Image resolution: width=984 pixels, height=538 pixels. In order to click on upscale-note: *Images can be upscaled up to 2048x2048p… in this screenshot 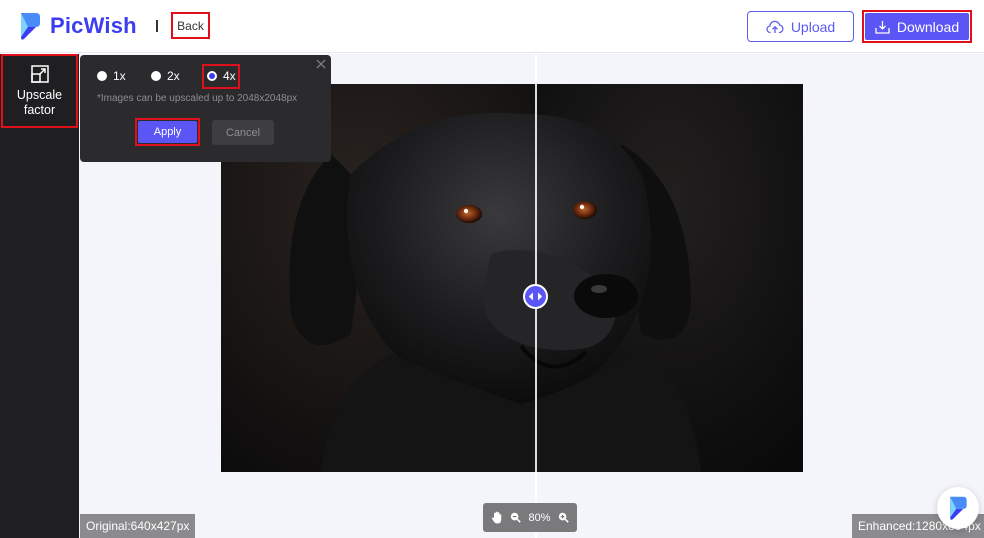, I will do `click(197, 98)`.